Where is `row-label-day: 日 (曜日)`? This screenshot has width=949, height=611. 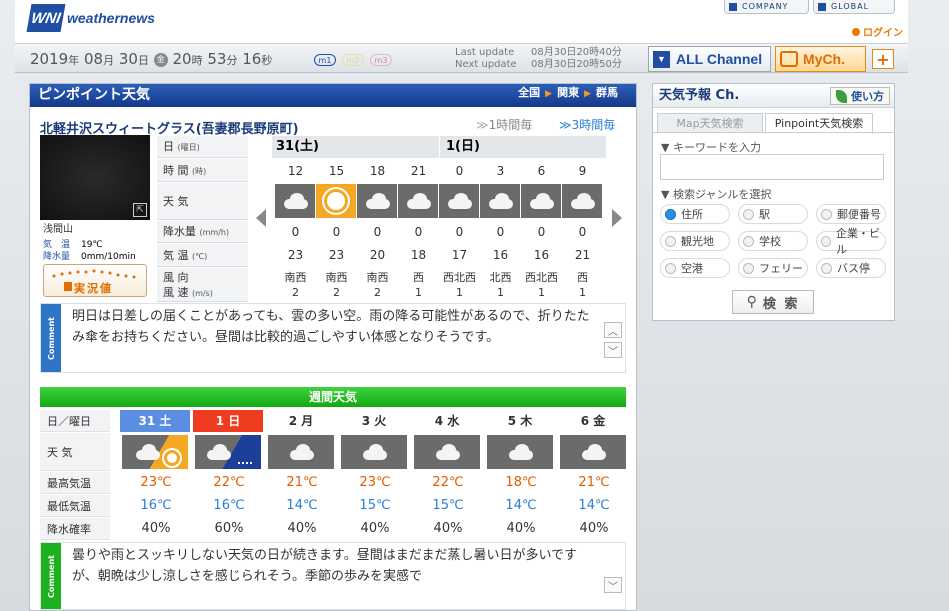 row-label-day: 日 (曜日) is located at coordinates (202, 147).